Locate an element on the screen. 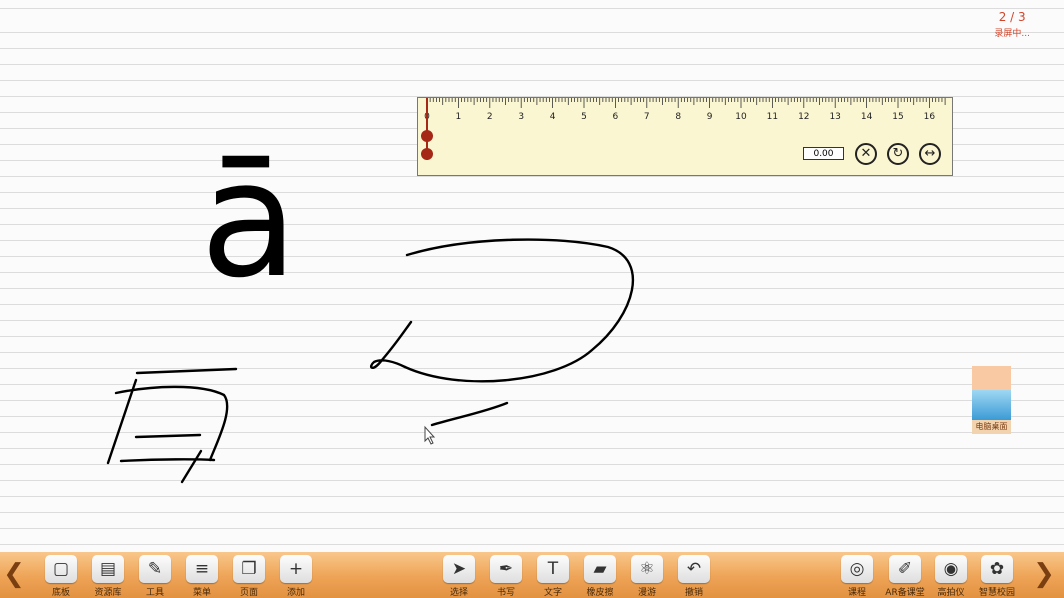 The width and height of the screenshot is (1064, 598). toolbar-button-16: ✿ 智慧校园 is located at coordinates (997, 575).